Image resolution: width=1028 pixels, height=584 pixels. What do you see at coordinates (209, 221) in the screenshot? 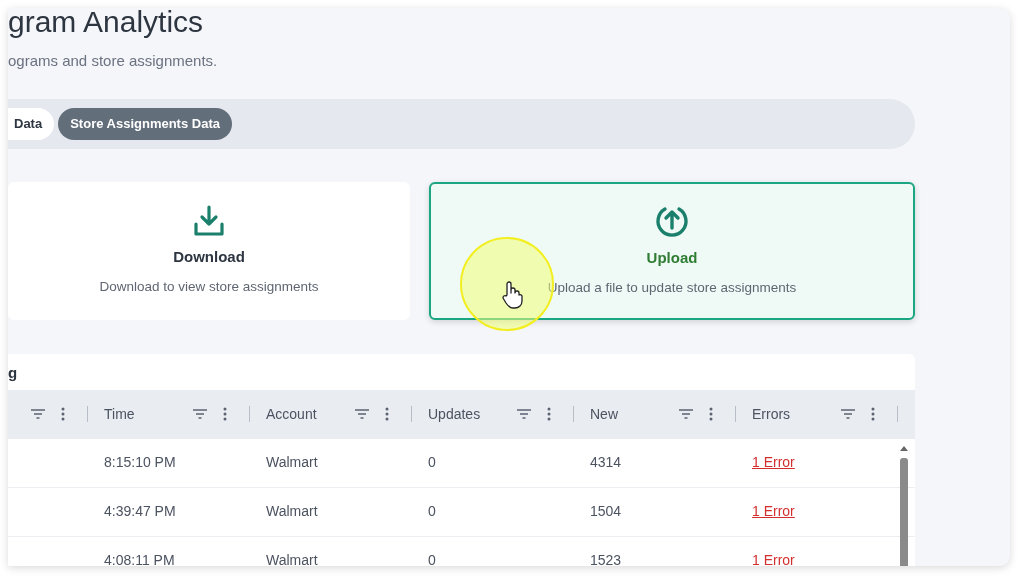
I see `download-icon` at bounding box center [209, 221].